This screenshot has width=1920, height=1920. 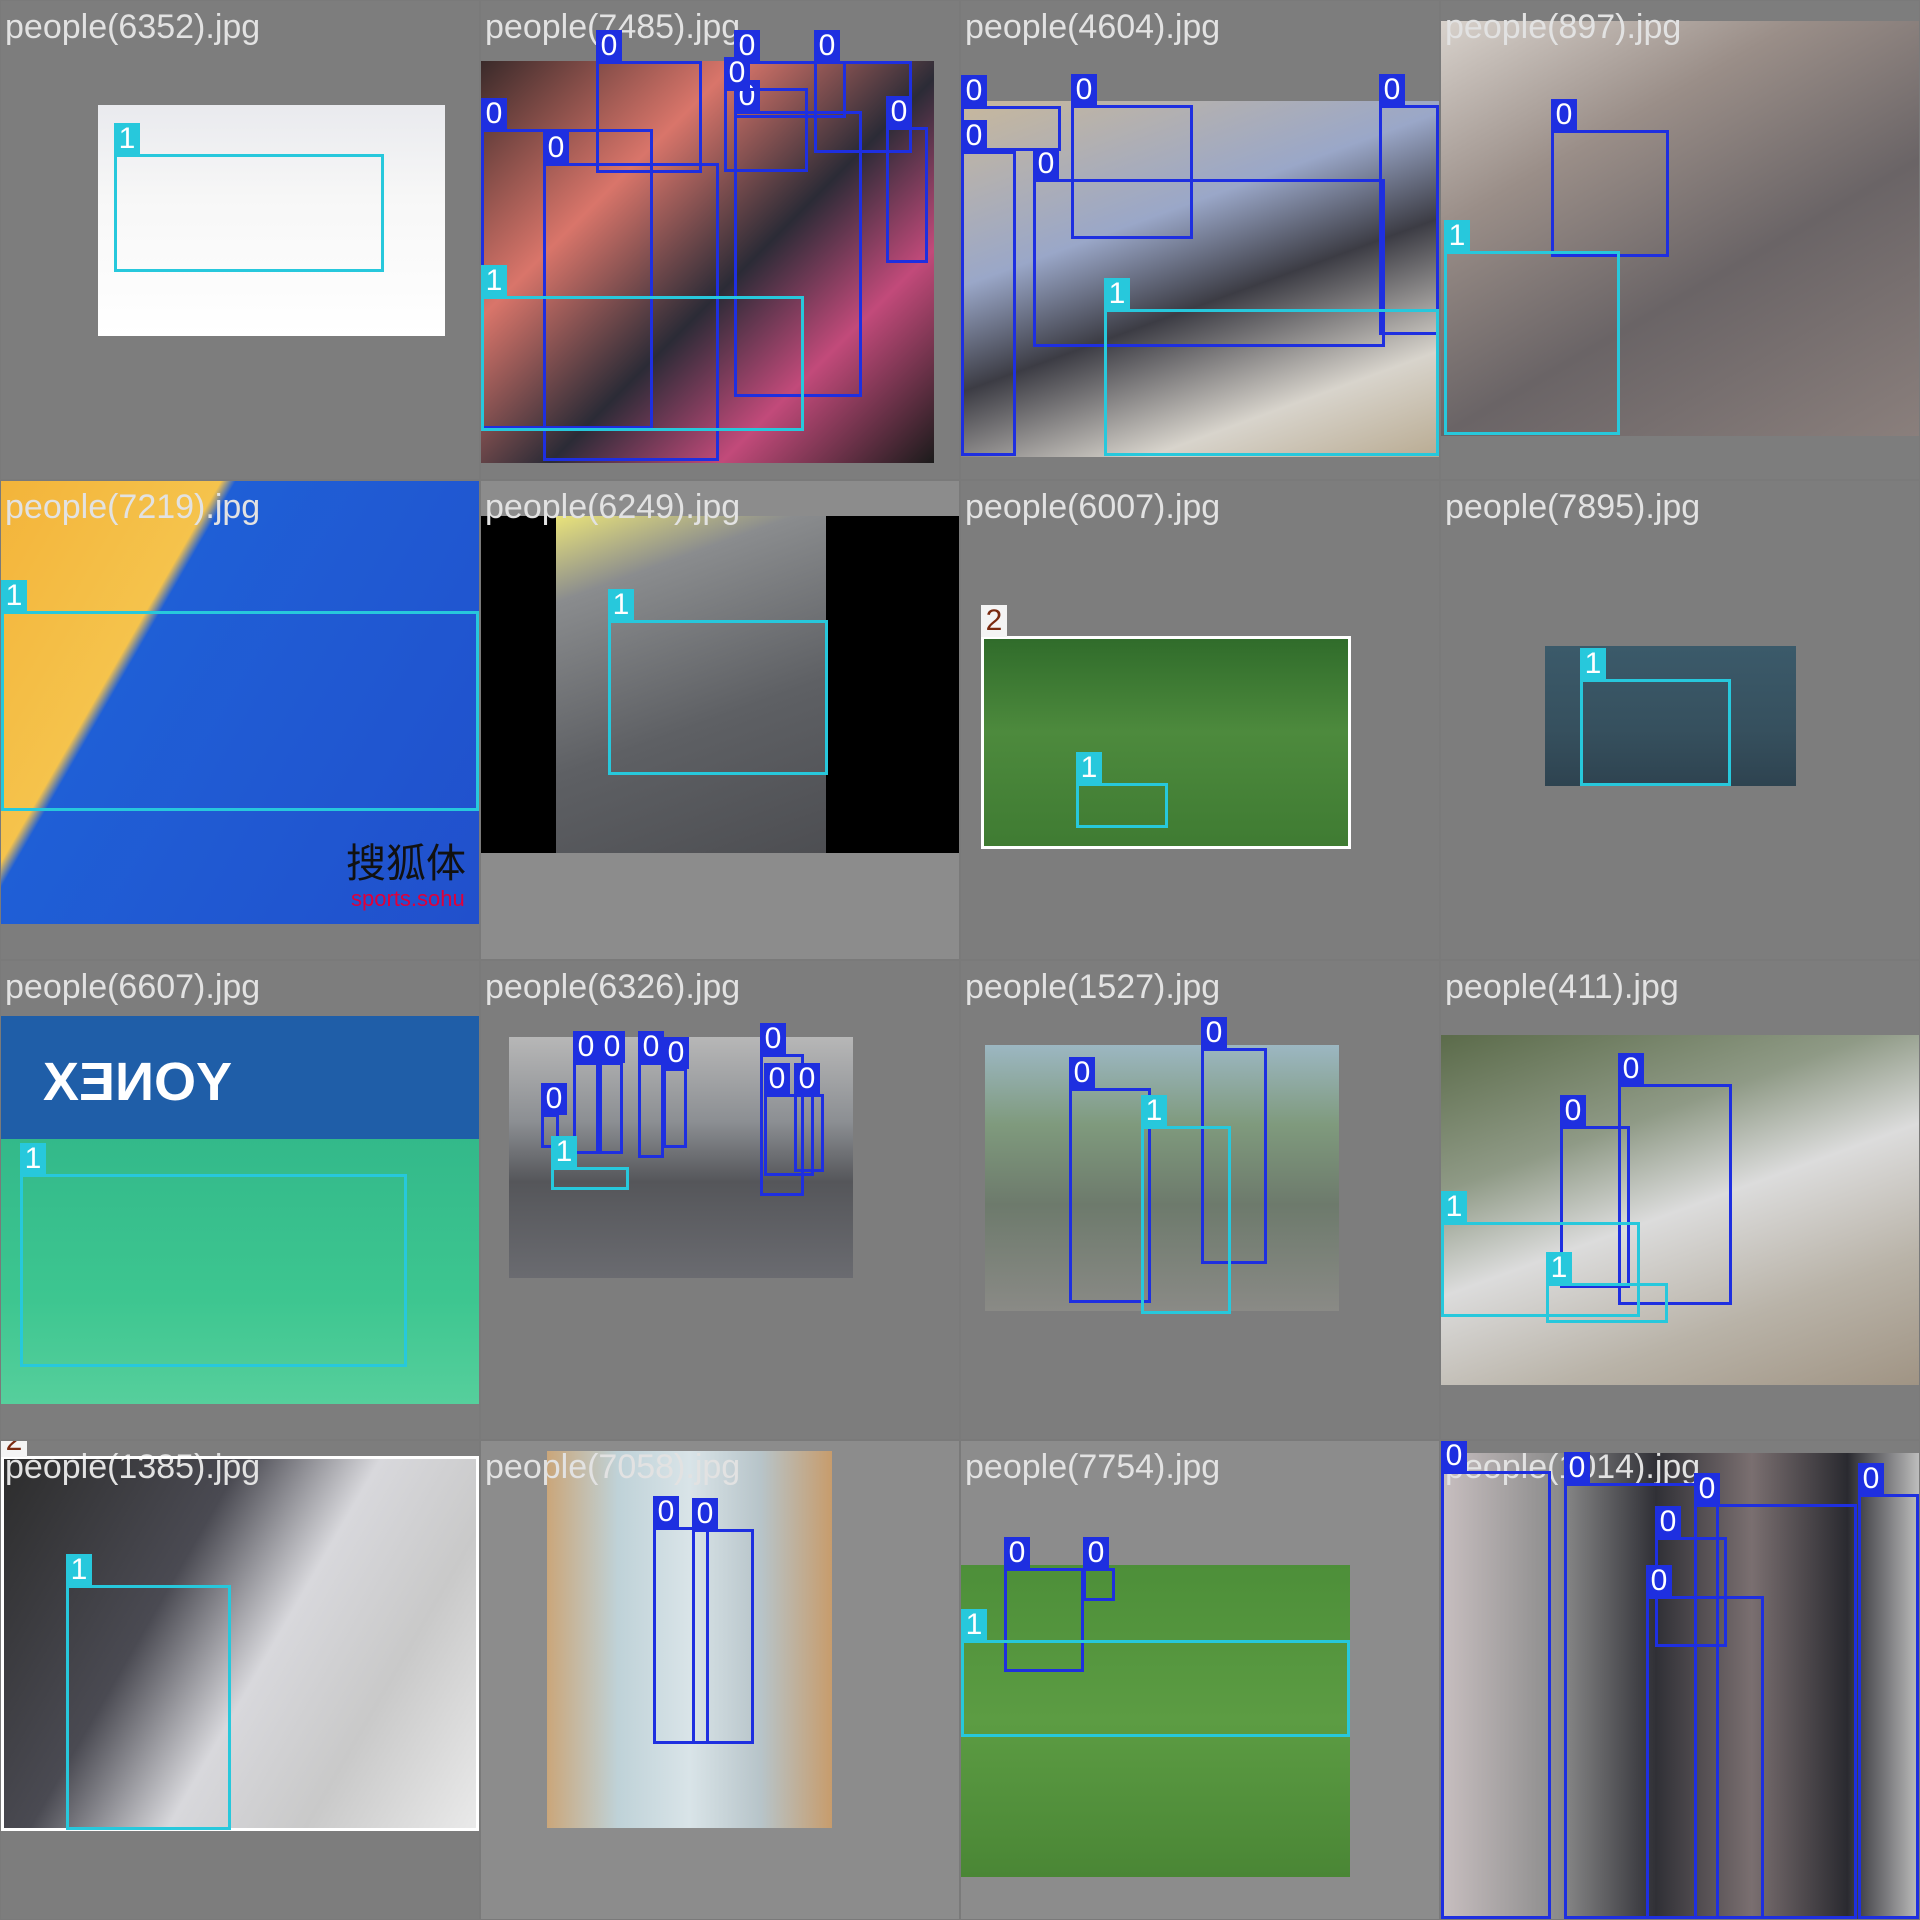 What do you see at coordinates (1573, 507) in the screenshot?
I see `filename-label: people(7895).jpg` at bounding box center [1573, 507].